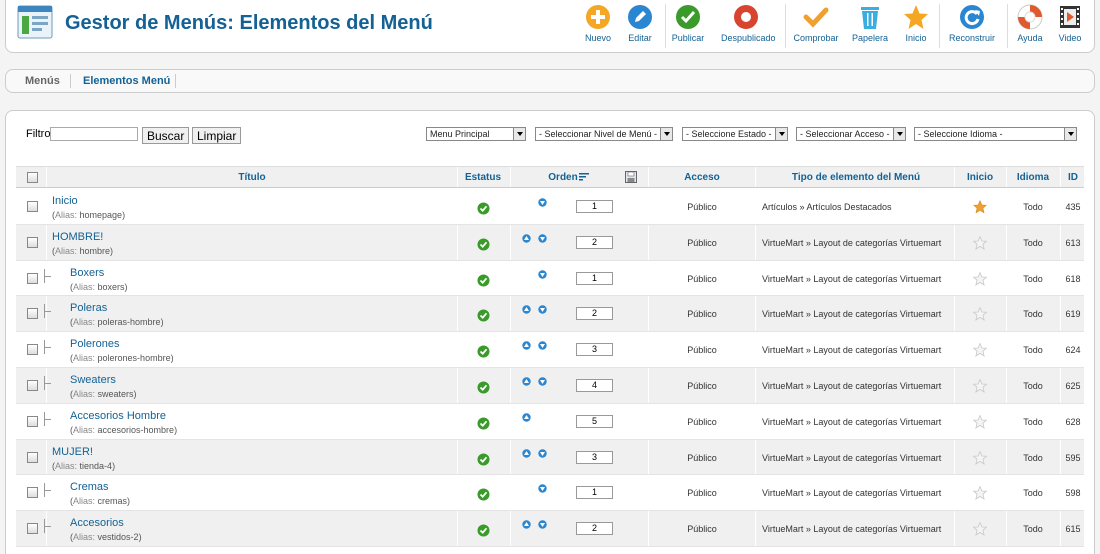 The width and height of the screenshot is (1100, 554). I want to click on save-order-icon, so click(631, 177).